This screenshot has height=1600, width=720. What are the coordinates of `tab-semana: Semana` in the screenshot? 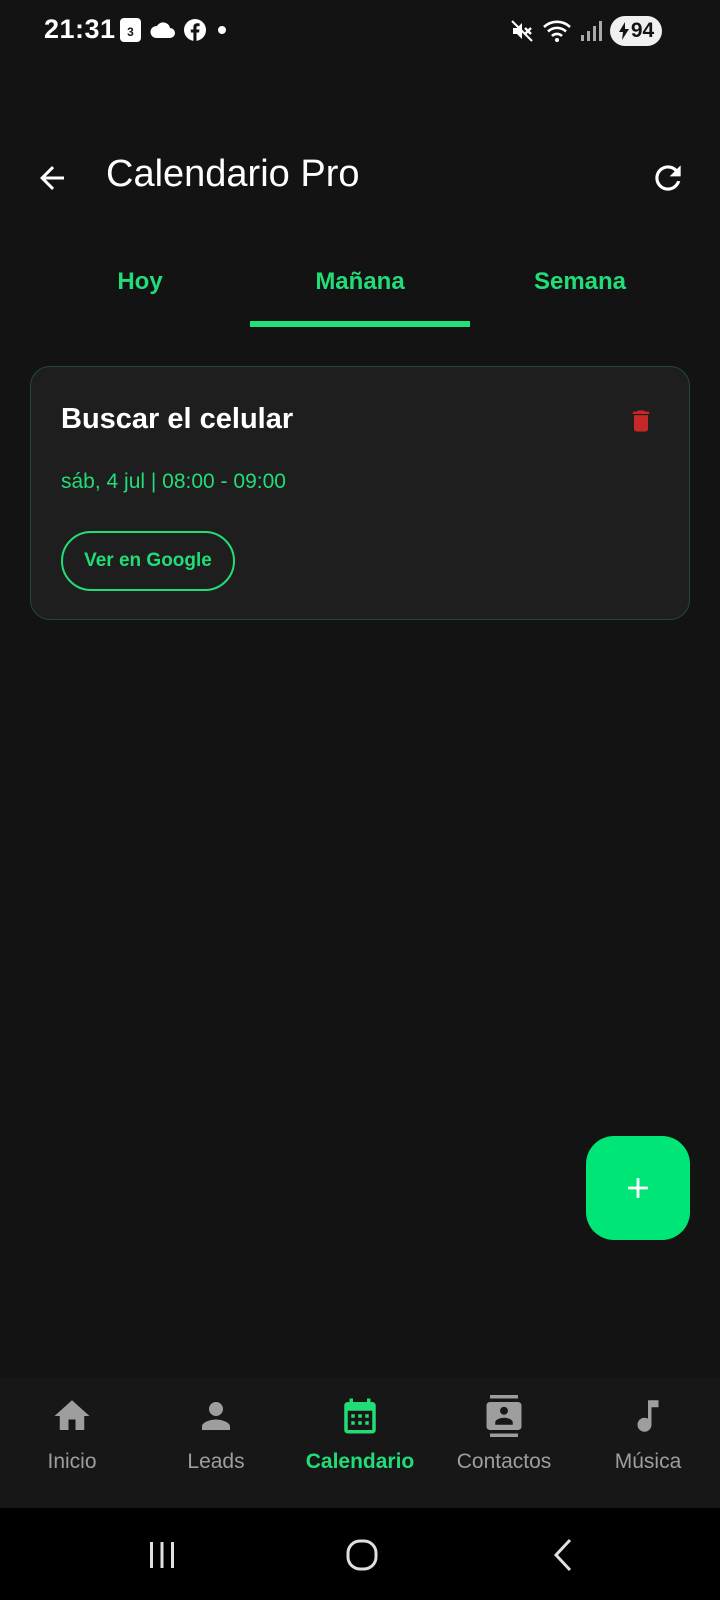 It's located at (580, 286).